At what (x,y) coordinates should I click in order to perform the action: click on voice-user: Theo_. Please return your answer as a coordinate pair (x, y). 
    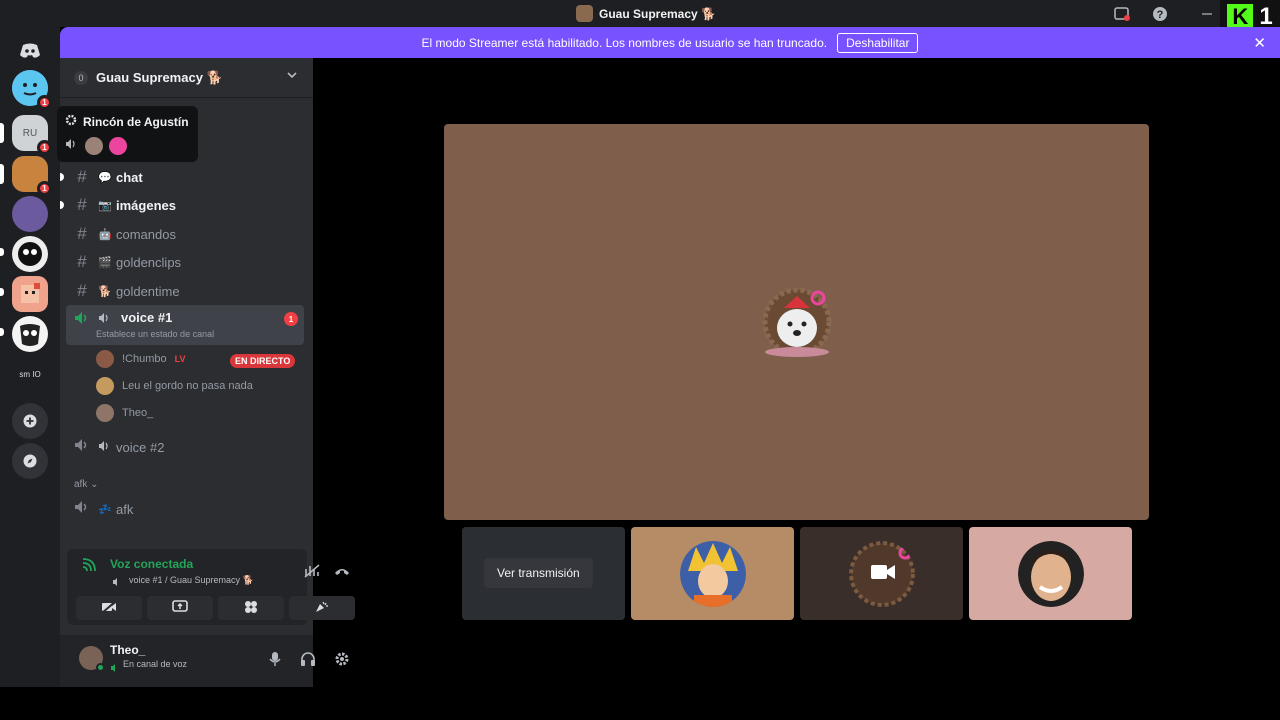
    Looking at the image, I should click on (124, 413).